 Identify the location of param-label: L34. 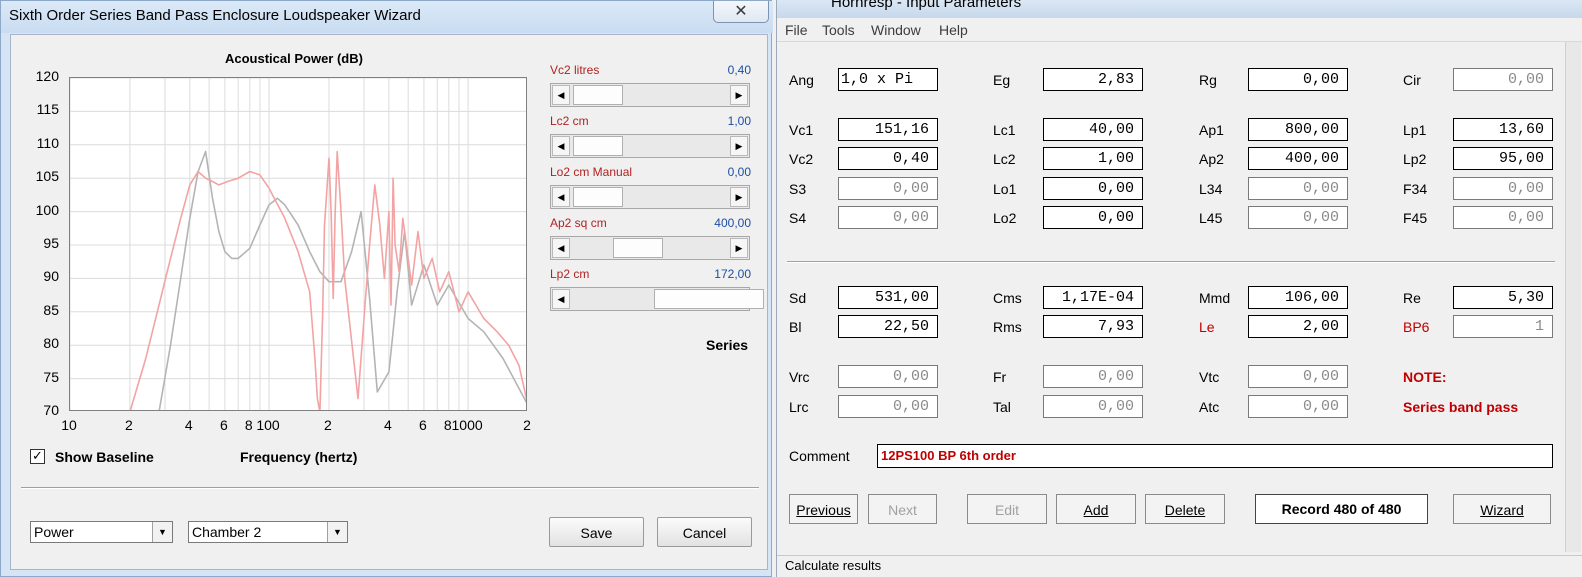
(1211, 189).